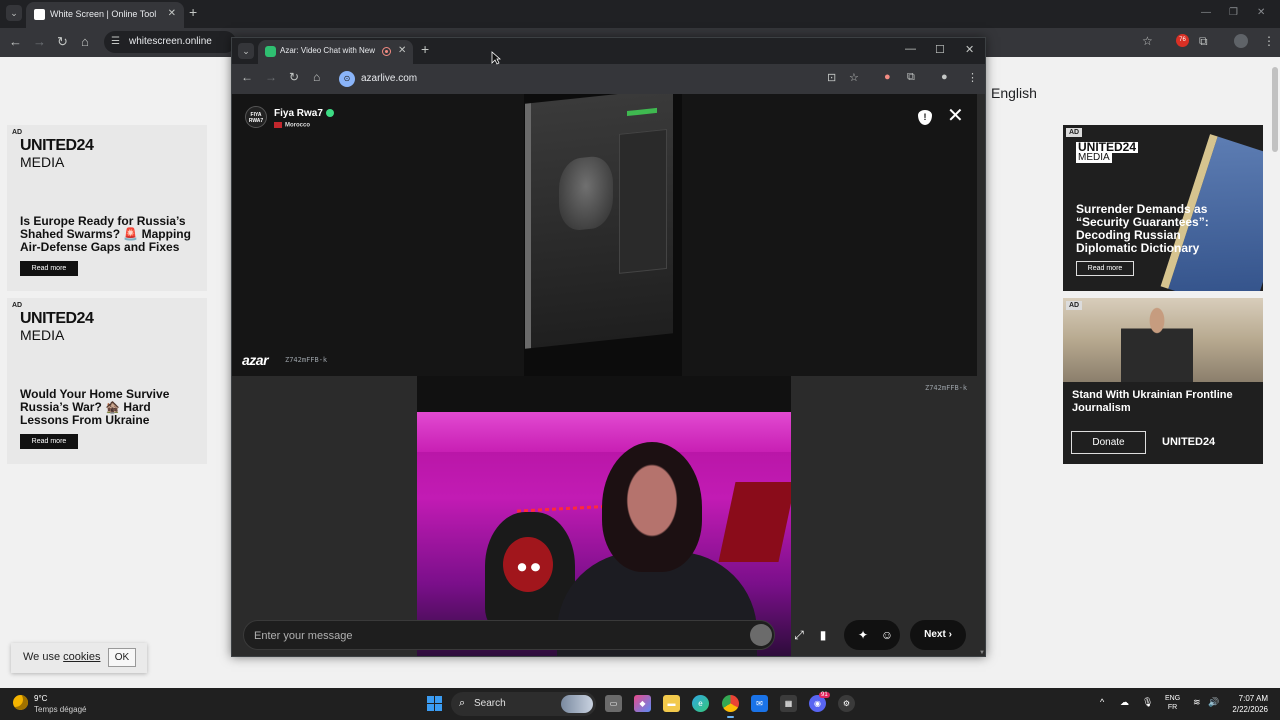  I want to click on extension-red-icon: 76, so click(1182, 40).